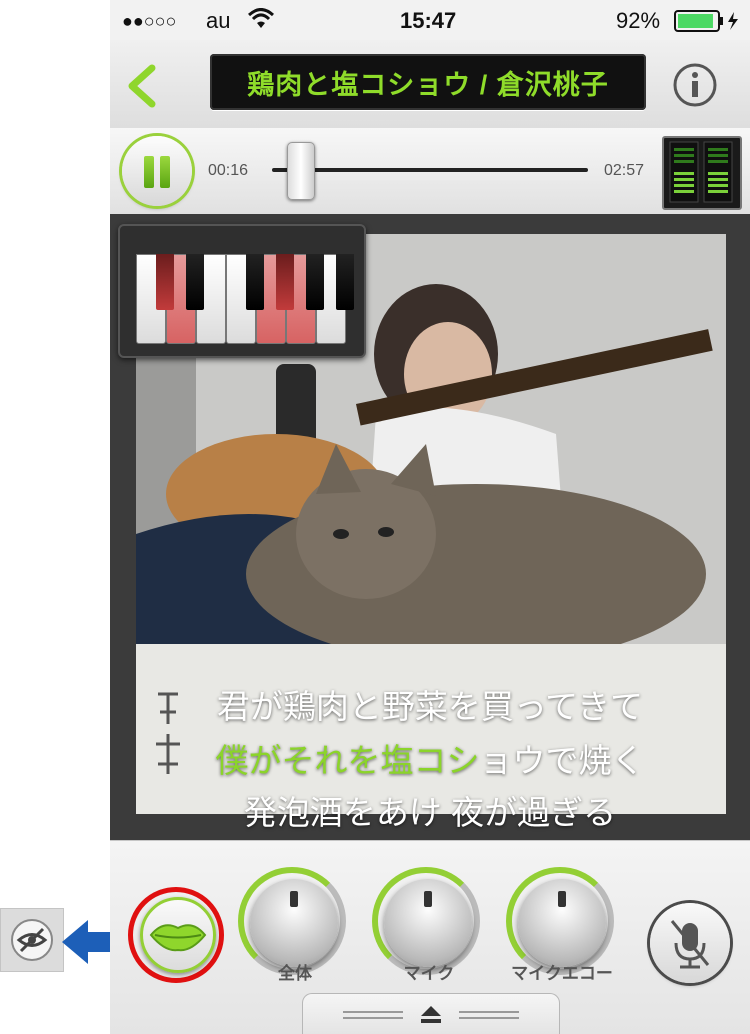  Describe the element at coordinates (560, 921) in the screenshot. I see `mic-echo-knob` at that location.